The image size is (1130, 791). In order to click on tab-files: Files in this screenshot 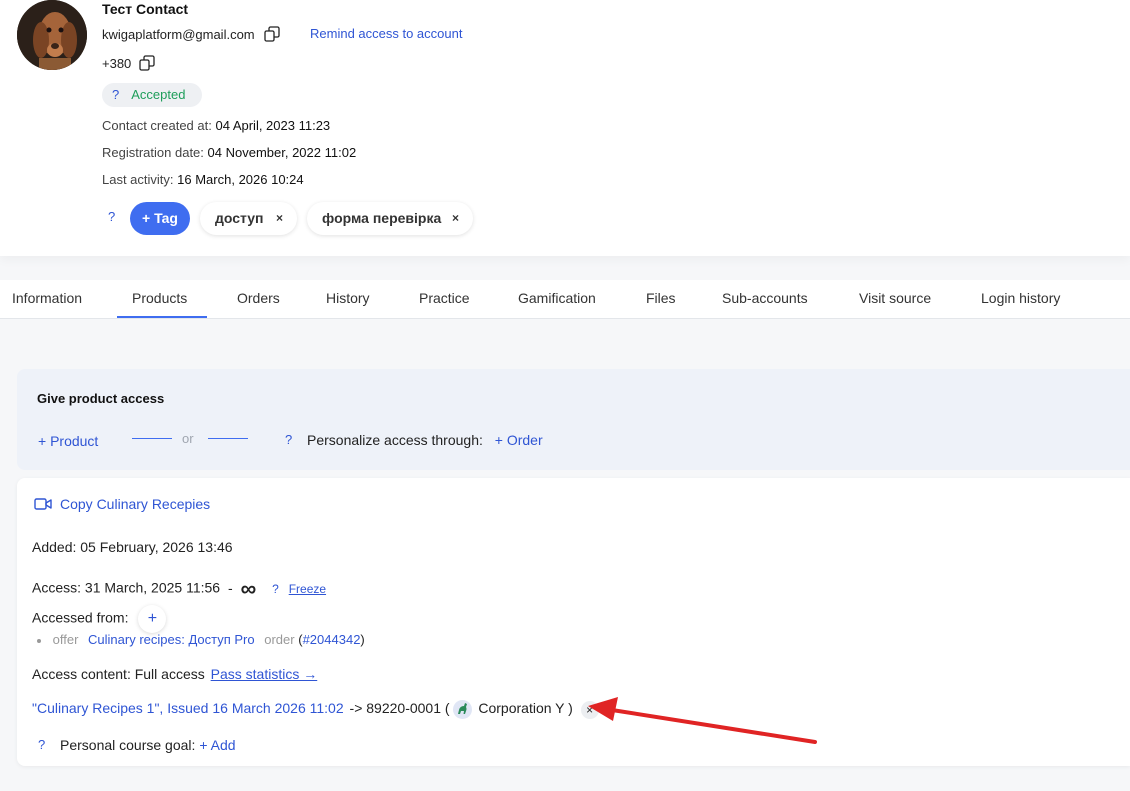, I will do `click(661, 298)`.